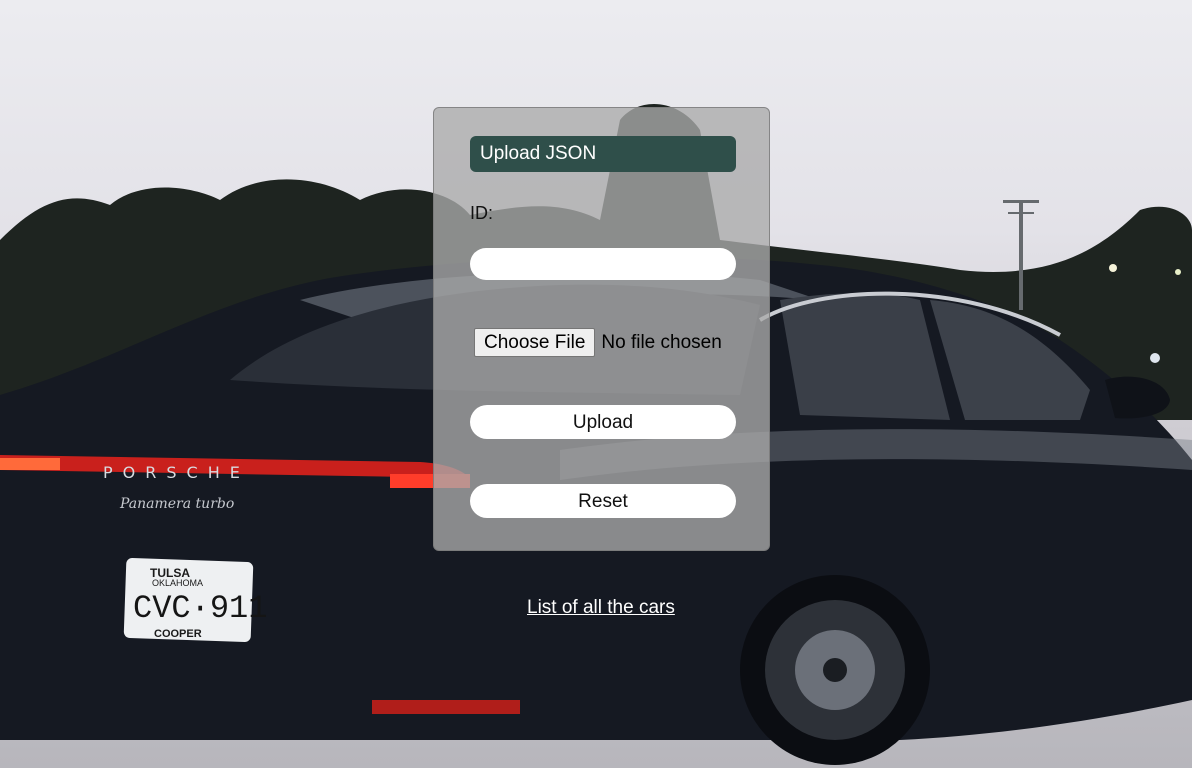 The width and height of the screenshot is (1192, 768). Describe the element at coordinates (176, 472) in the screenshot. I see `car-badge: PORSCHE` at that location.